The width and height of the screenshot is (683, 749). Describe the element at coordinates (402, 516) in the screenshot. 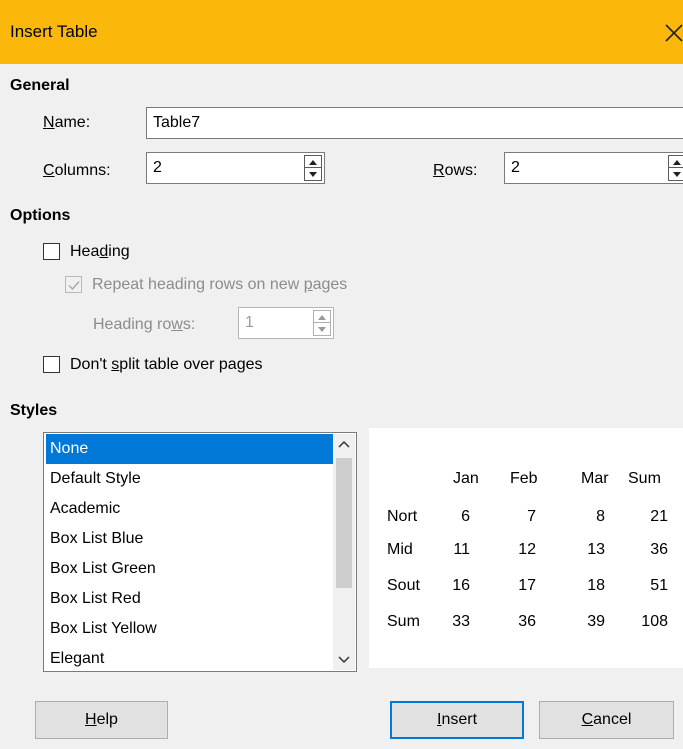

I see `preview-row-label: Nort` at that location.